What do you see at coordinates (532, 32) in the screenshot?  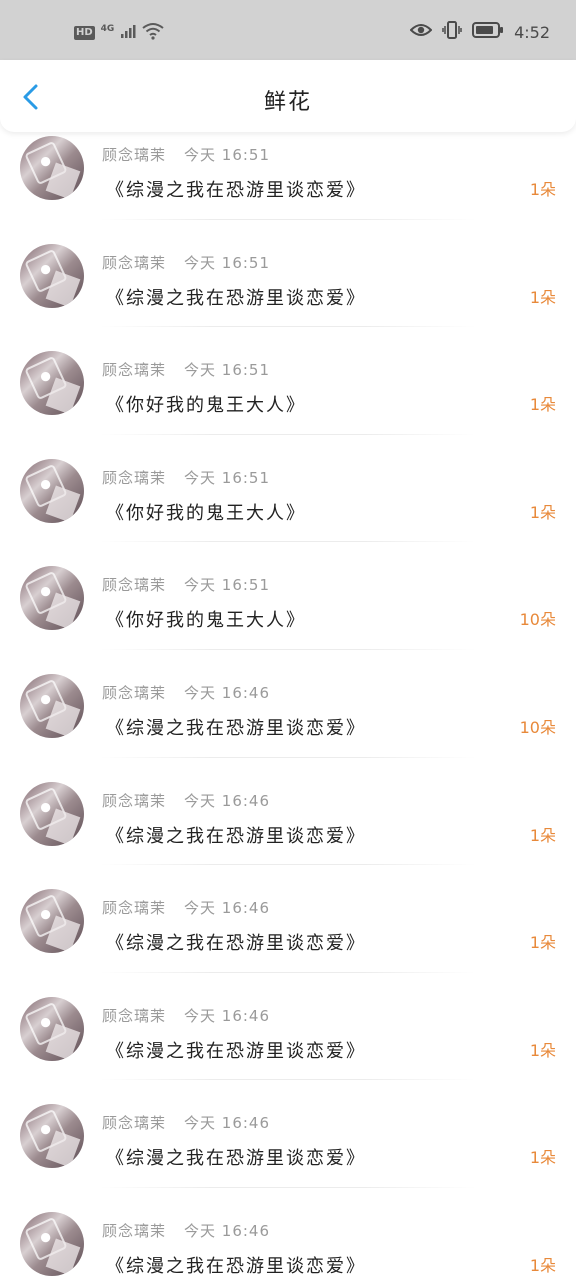 I see `clock: 4:52` at bounding box center [532, 32].